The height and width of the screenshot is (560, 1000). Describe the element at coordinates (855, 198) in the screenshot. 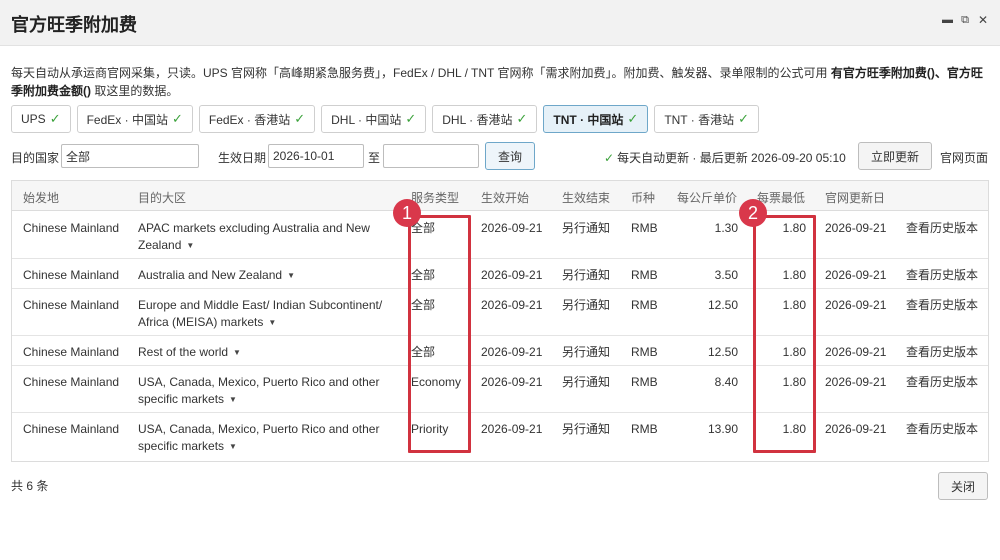

I see `header-updated: 官网更新日` at that location.